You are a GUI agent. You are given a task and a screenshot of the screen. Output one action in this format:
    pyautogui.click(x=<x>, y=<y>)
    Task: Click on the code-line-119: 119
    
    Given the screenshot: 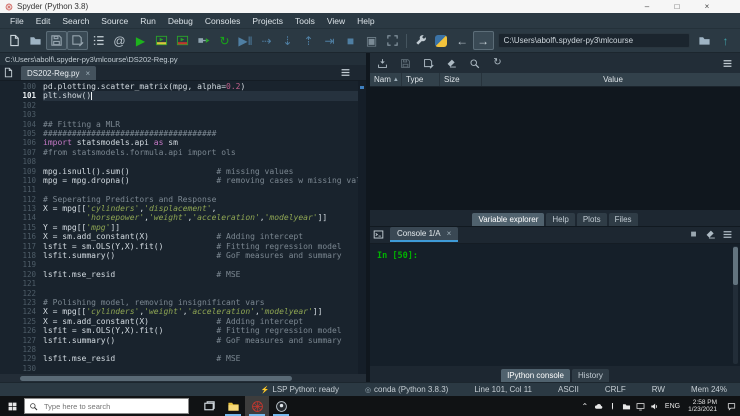 What is the action you would take?
    pyautogui.click(x=179, y=264)
    